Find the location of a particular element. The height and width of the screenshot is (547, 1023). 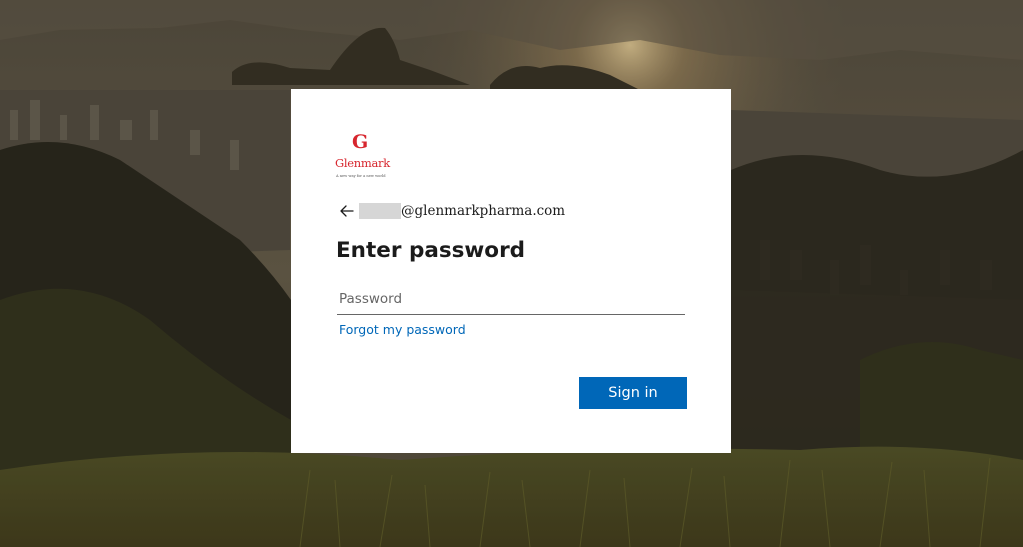

signin-button: Sign in is located at coordinates (633, 393).